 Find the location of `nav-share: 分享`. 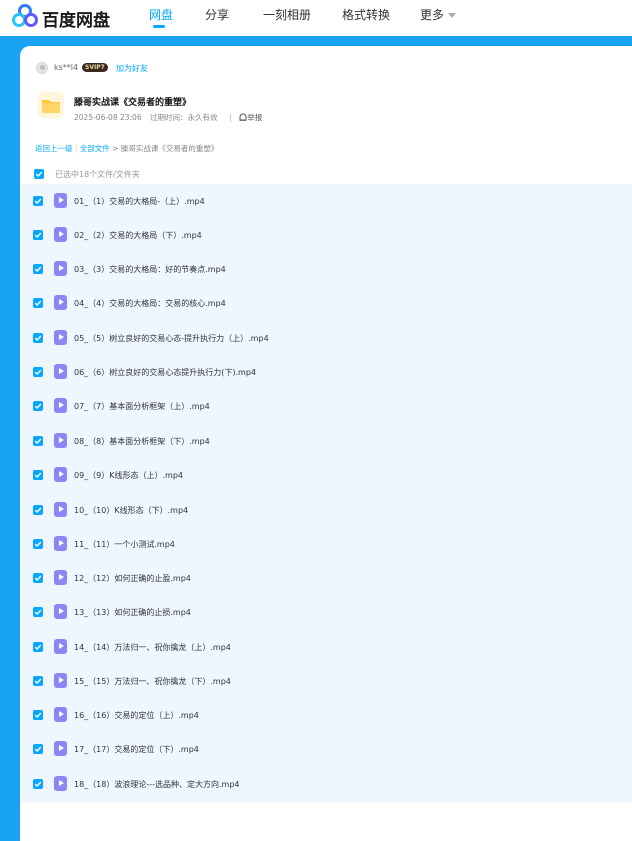

nav-share: 分享 is located at coordinates (217, 14).